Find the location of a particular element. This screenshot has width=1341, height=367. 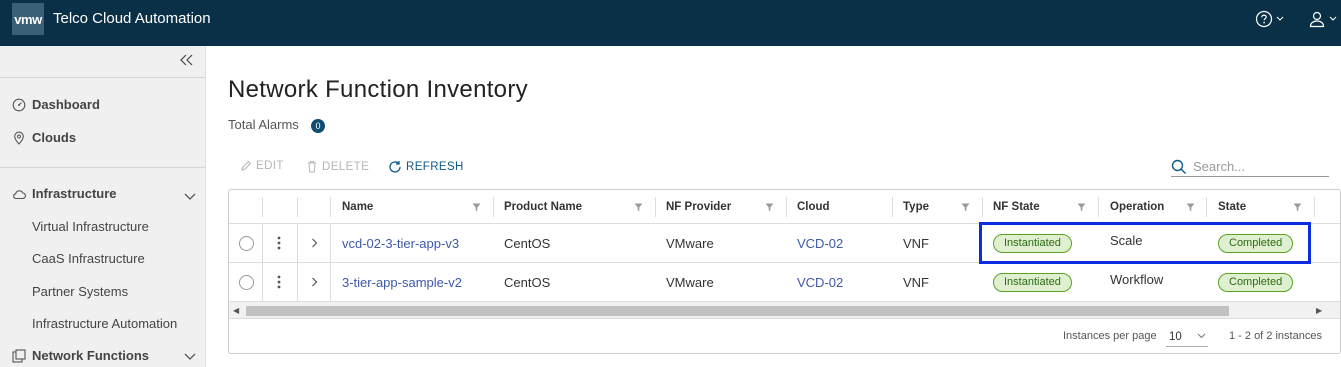

sidebar-collapse-button is located at coordinates (189, 62).